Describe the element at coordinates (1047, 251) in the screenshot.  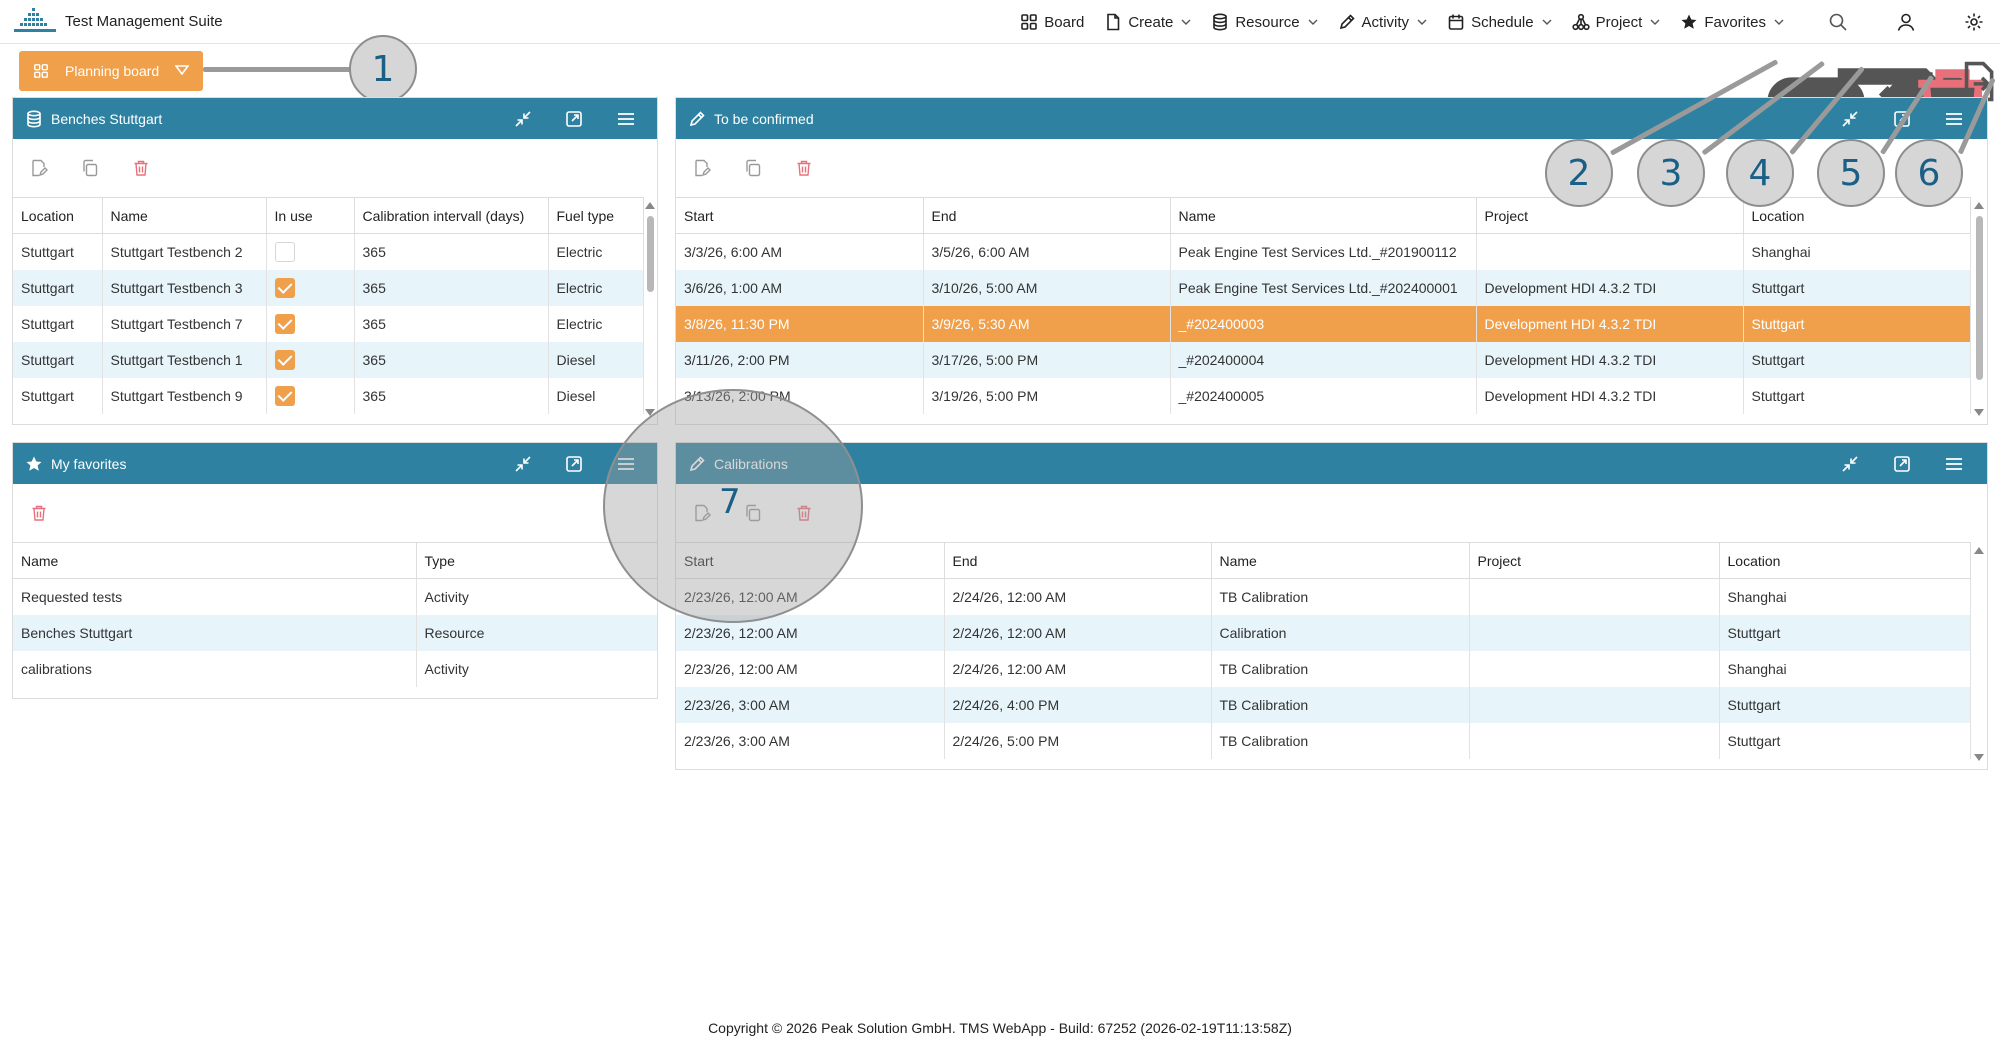
I see `cell-end: 3/5/26, 6:00 AM` at that location.